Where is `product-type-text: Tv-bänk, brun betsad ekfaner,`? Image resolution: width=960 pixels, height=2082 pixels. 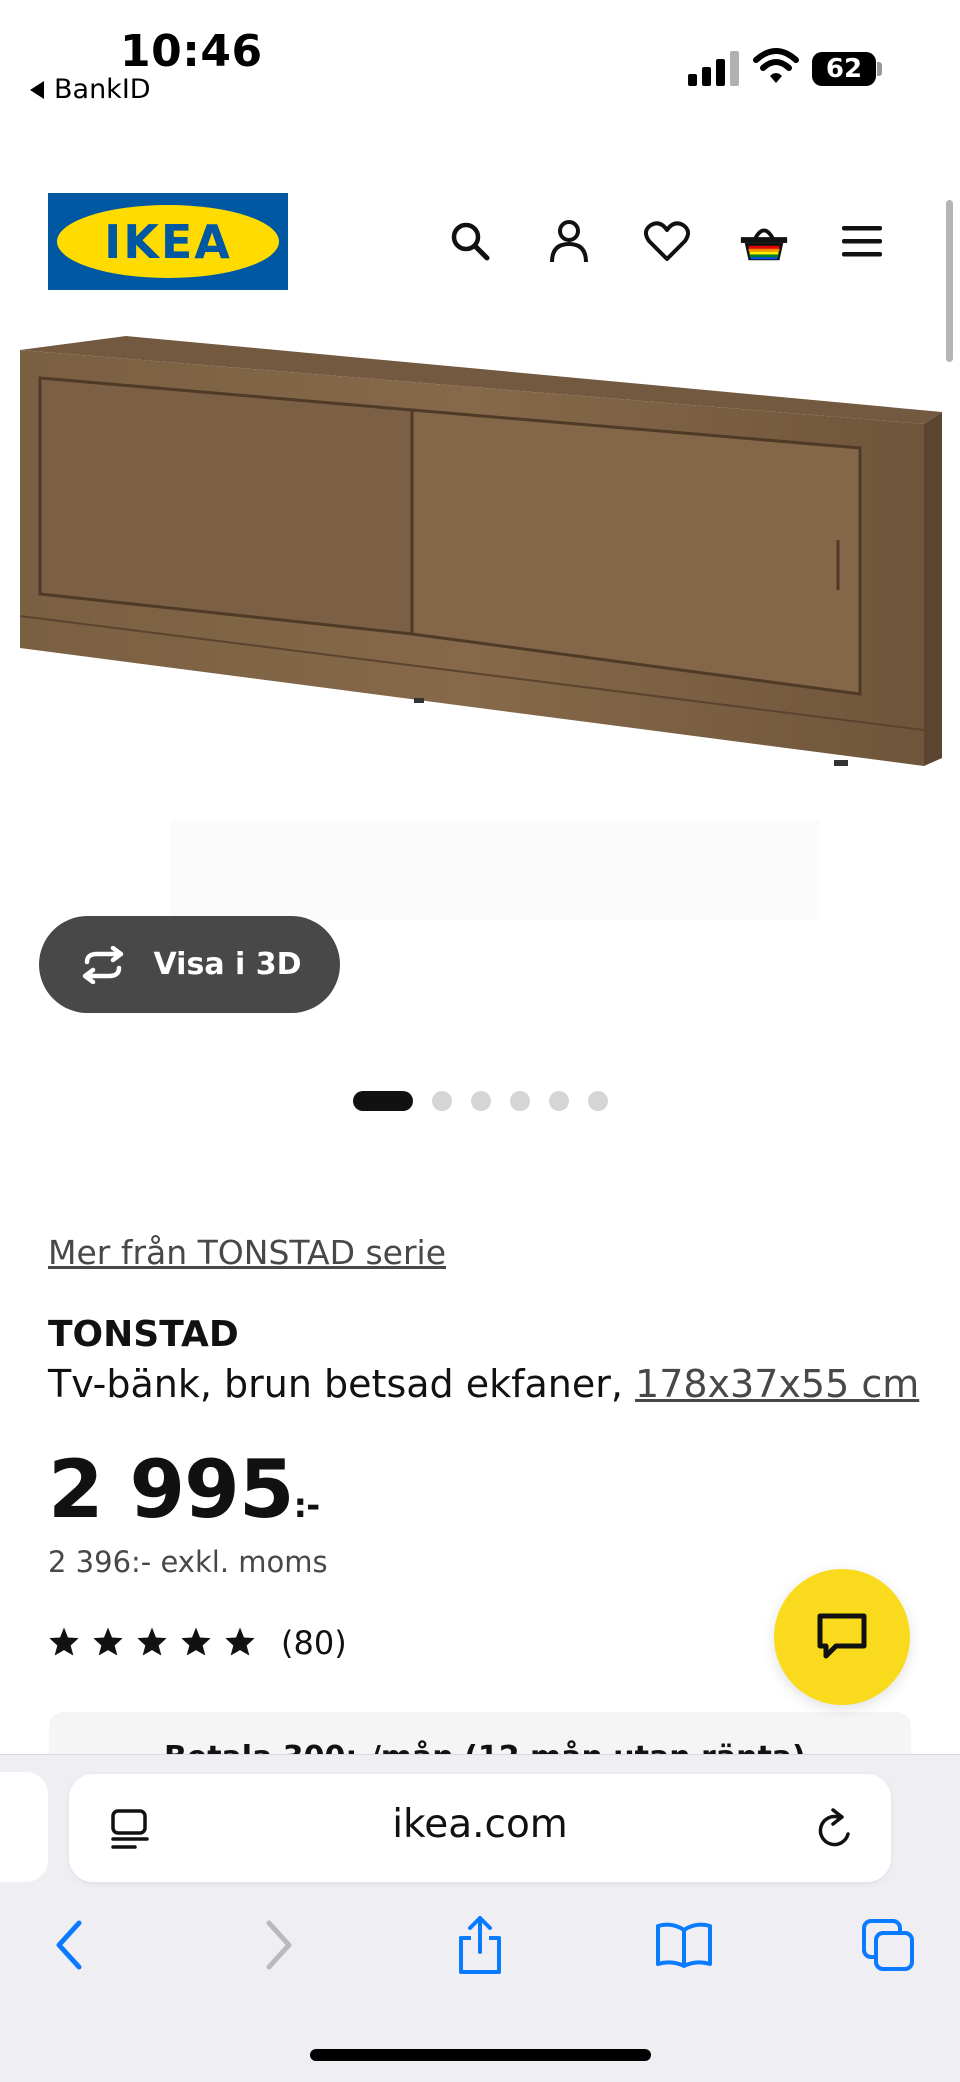 product-type-text: Tv-bänk, brun betsad ekfaner, is located at coordinates (335, 1384).